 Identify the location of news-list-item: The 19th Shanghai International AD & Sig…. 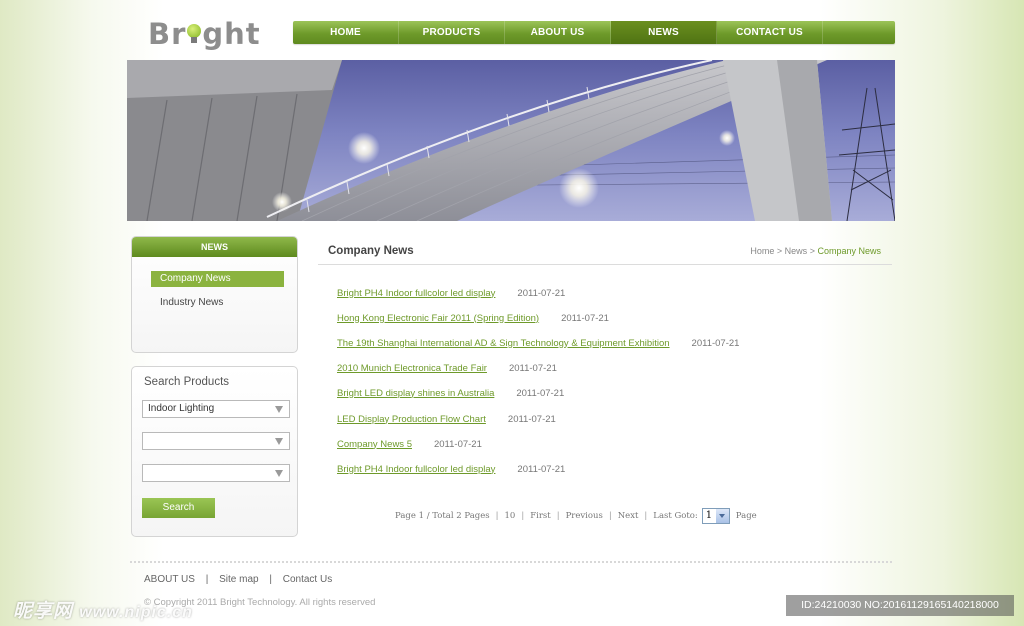
(538, 343).